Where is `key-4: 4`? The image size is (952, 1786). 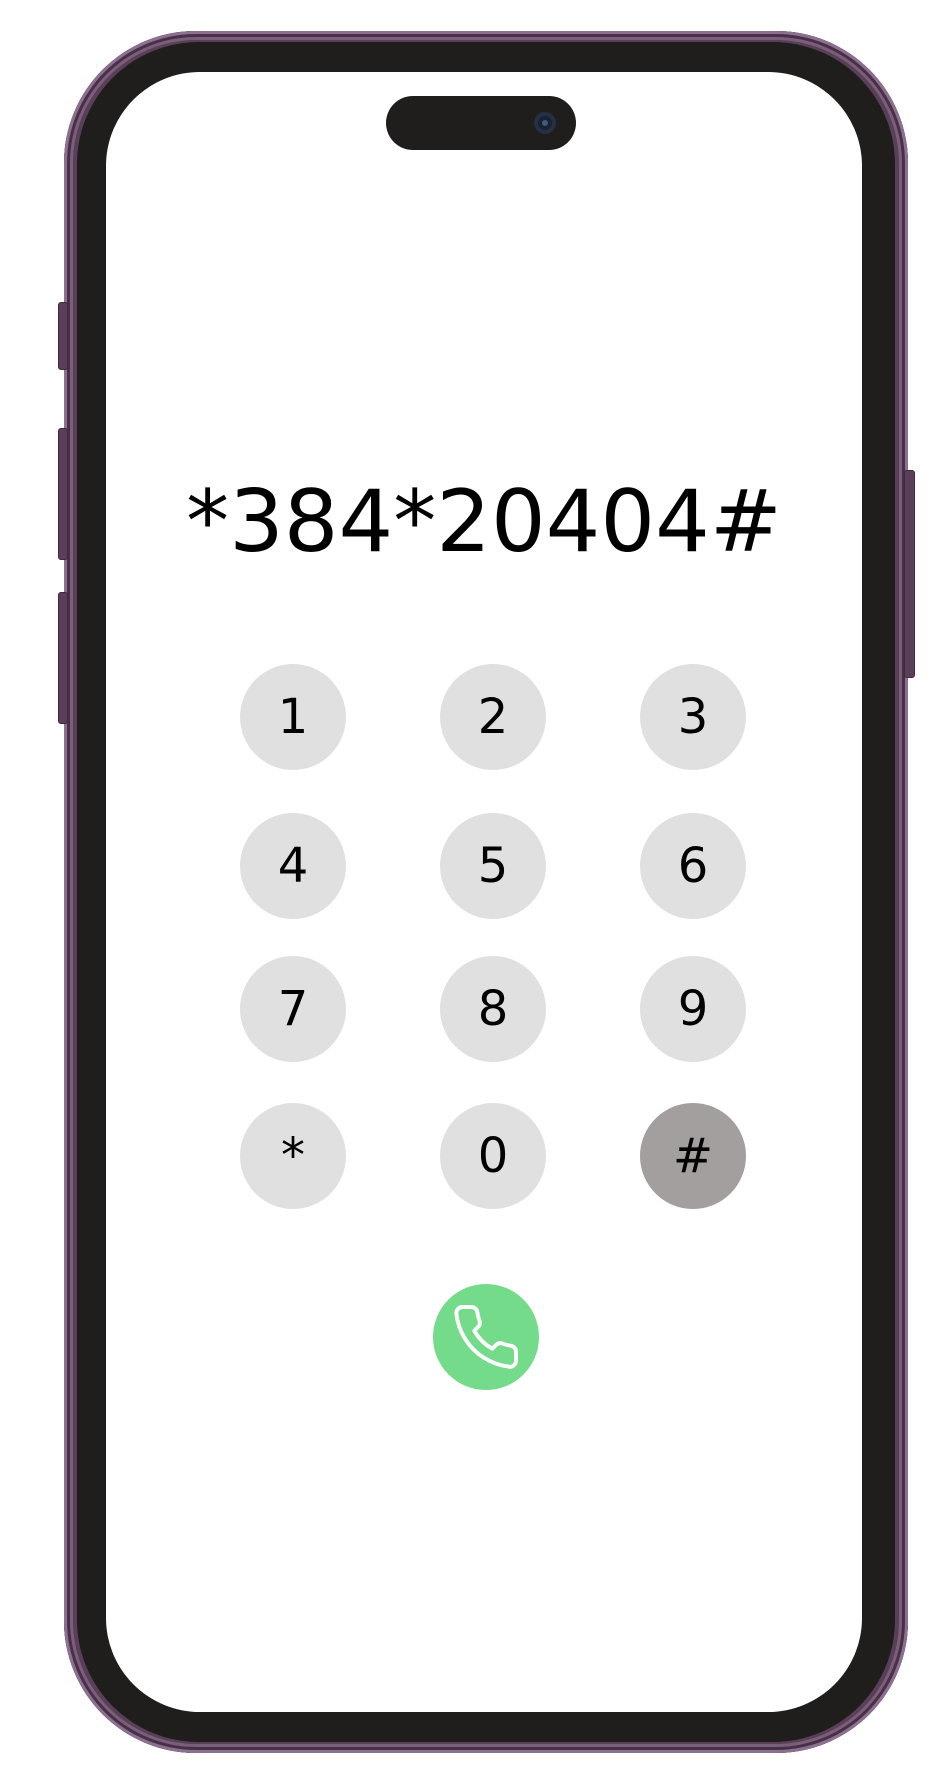 key-4: 4 is located at coordinates (293, 866).